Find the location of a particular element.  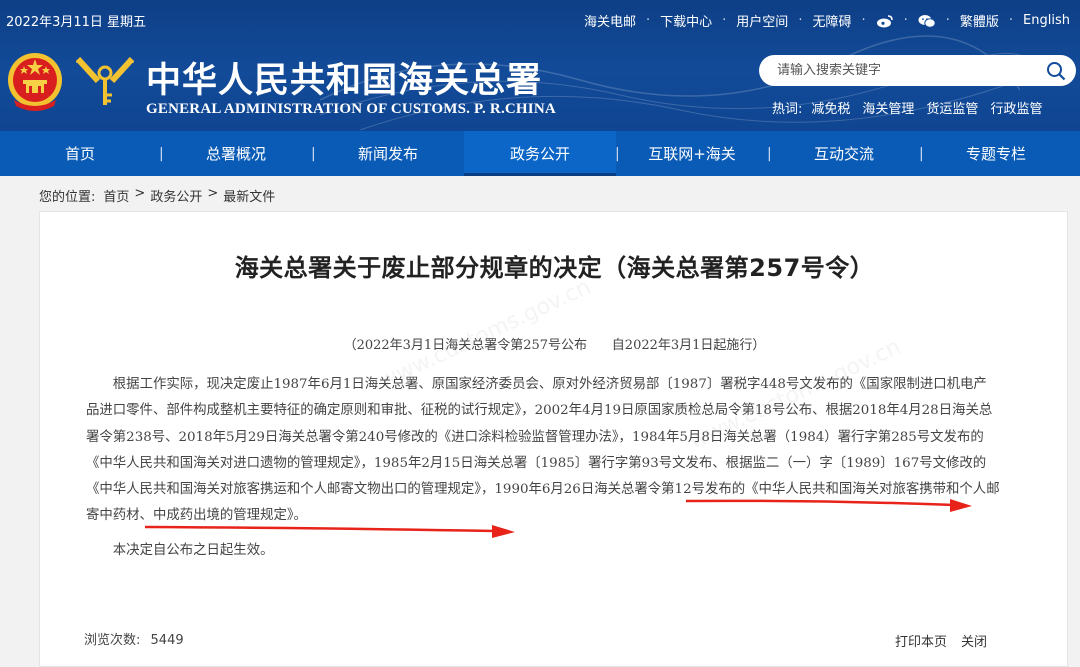

breadcrumb-government-affairs: 政务公开 is located at coordinates (176, 195).